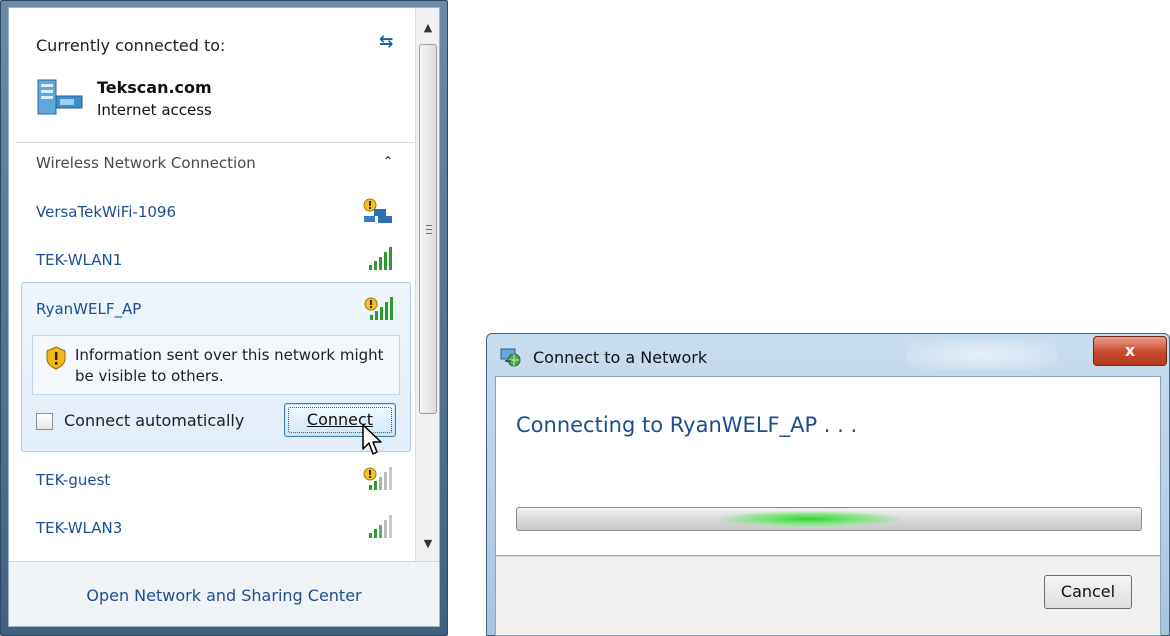 The width and height of the screenshot is (1170, 636). I want to click on currently-connected-header: Currently connected to:, so click(131, 45).